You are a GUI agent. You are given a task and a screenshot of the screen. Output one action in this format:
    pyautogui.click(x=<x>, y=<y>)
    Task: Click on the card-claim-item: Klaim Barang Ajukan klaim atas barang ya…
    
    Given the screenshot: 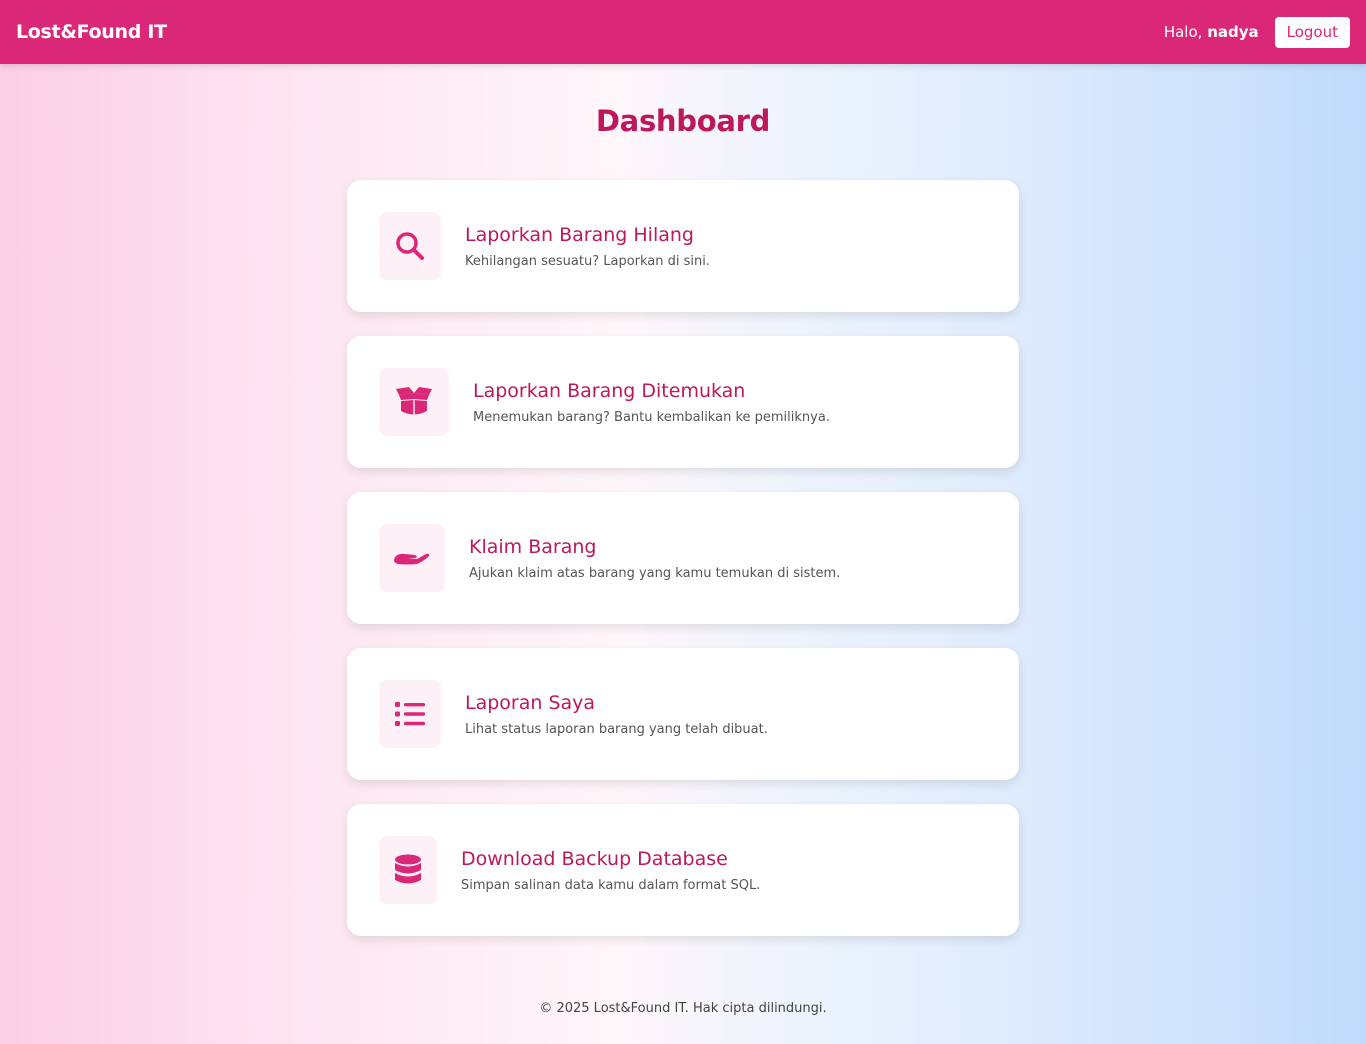 What is the action you would take?
    pyautogui.click(x=683, y=558)
    